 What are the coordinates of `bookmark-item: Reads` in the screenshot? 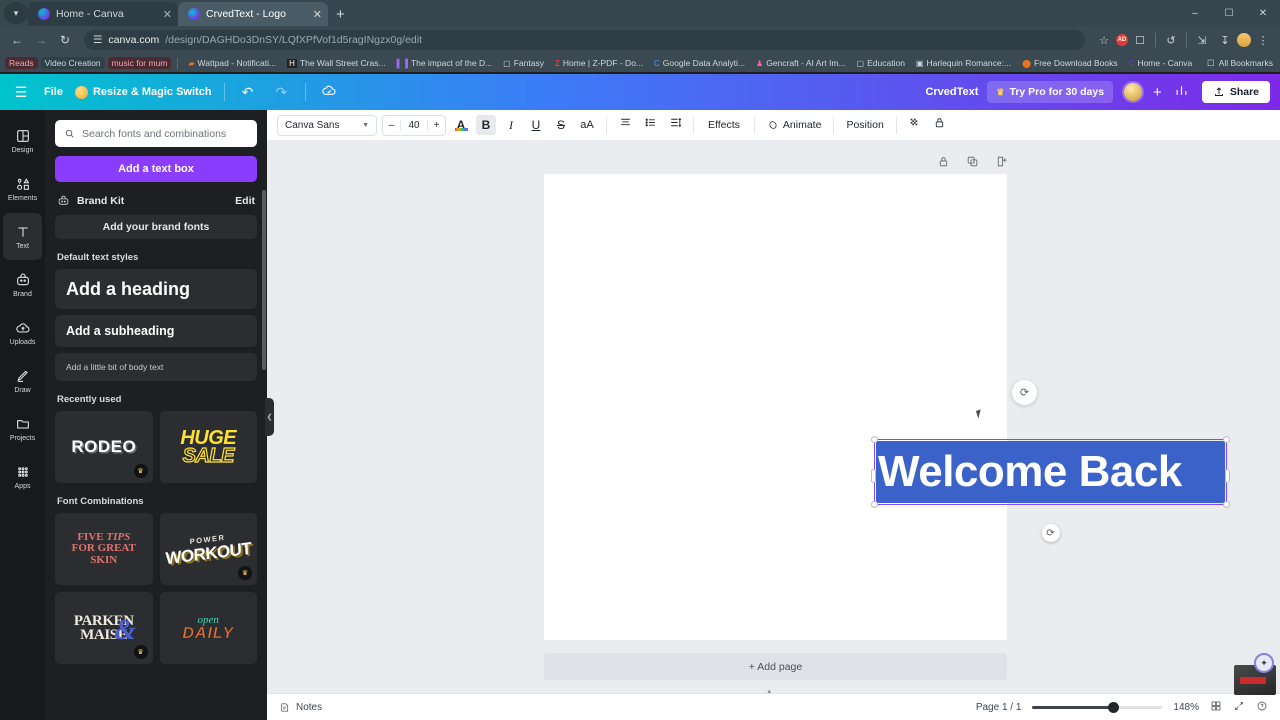 It's located at (21, 63).